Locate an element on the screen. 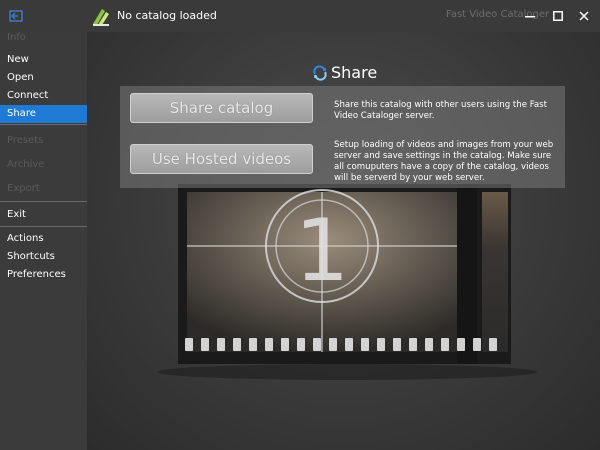 This screenshot has width=600, height=450. maximize-button is located at coordinates (558, 16).